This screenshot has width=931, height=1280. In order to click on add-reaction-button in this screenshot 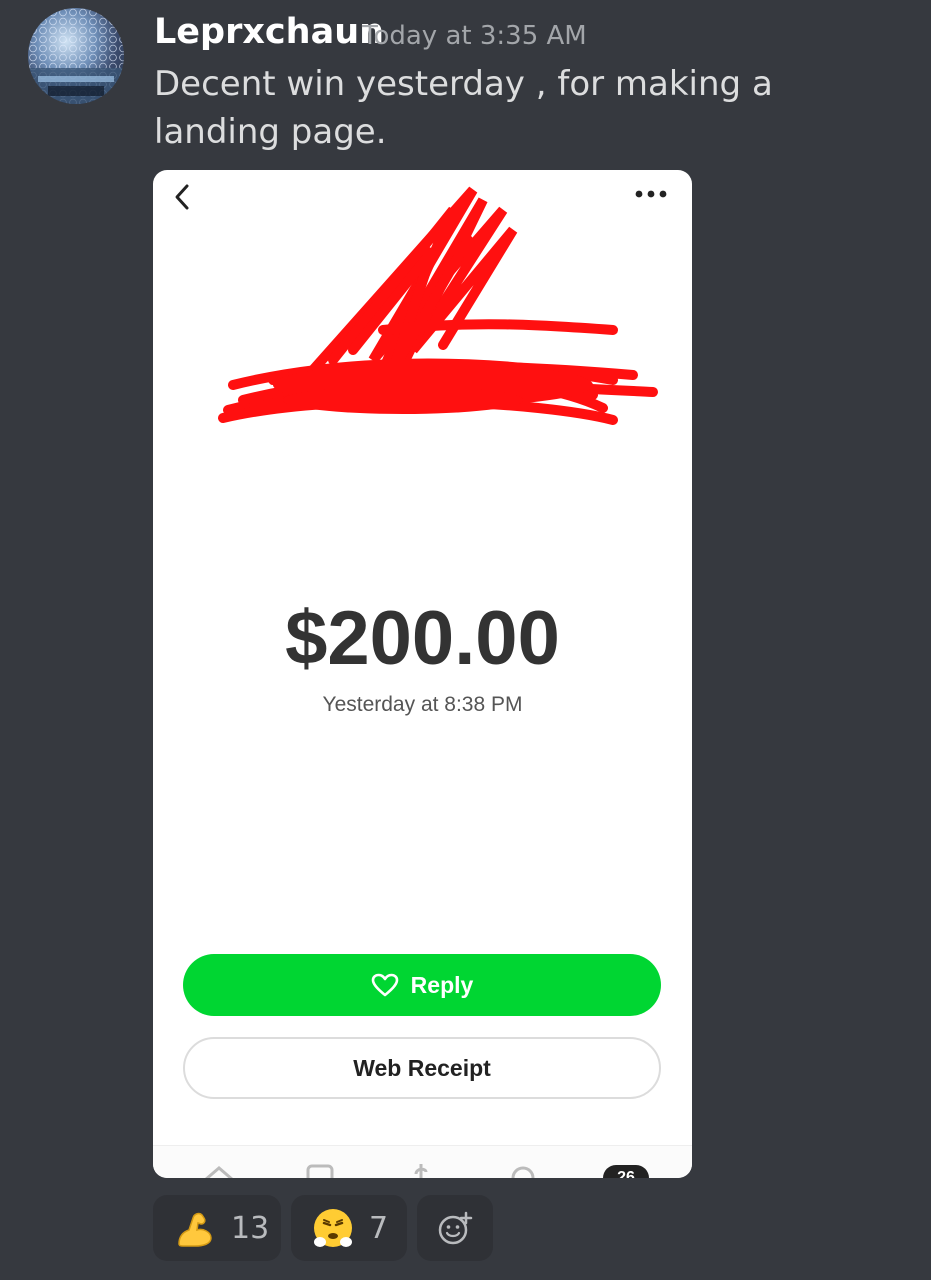, I will do `click(455, 1228)`.